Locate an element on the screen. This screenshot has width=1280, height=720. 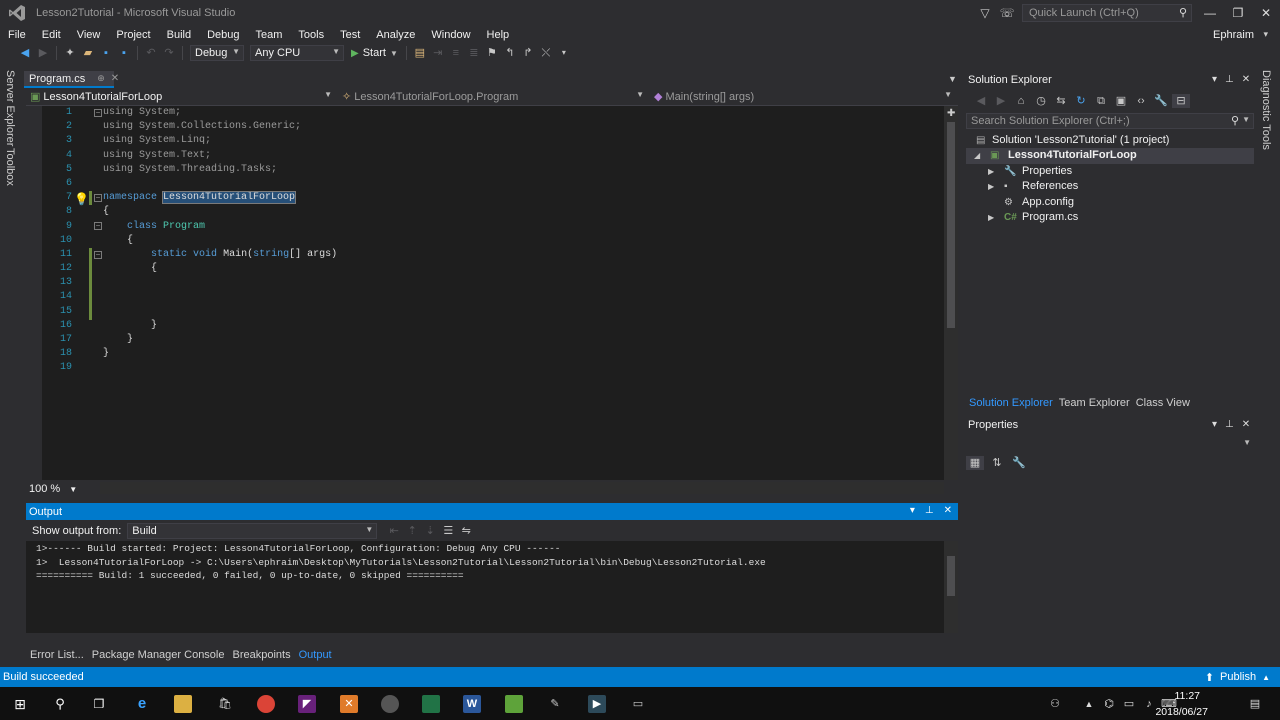
clear-bookmarks-icon: ⤬ is located at coordinates (546, 53).